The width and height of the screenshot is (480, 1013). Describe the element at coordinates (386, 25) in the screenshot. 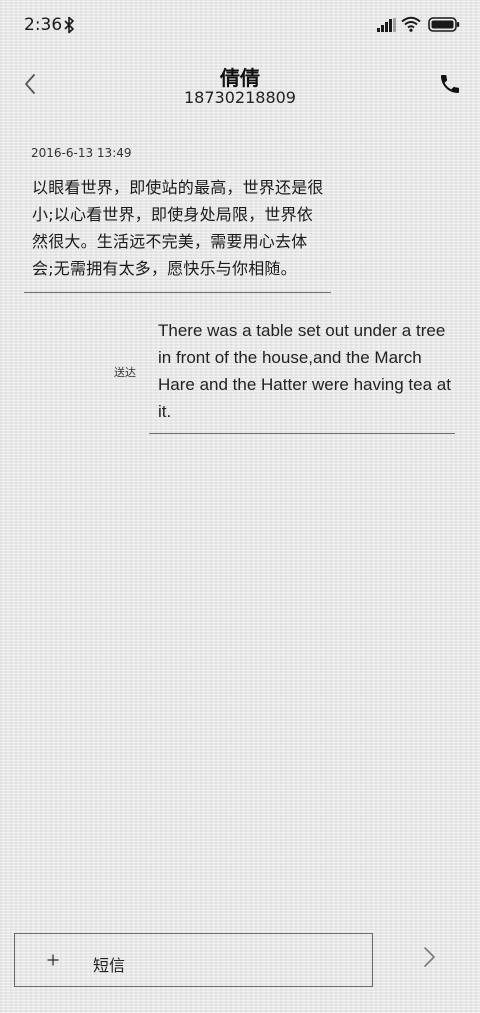

I see `signal-icon` at that location.